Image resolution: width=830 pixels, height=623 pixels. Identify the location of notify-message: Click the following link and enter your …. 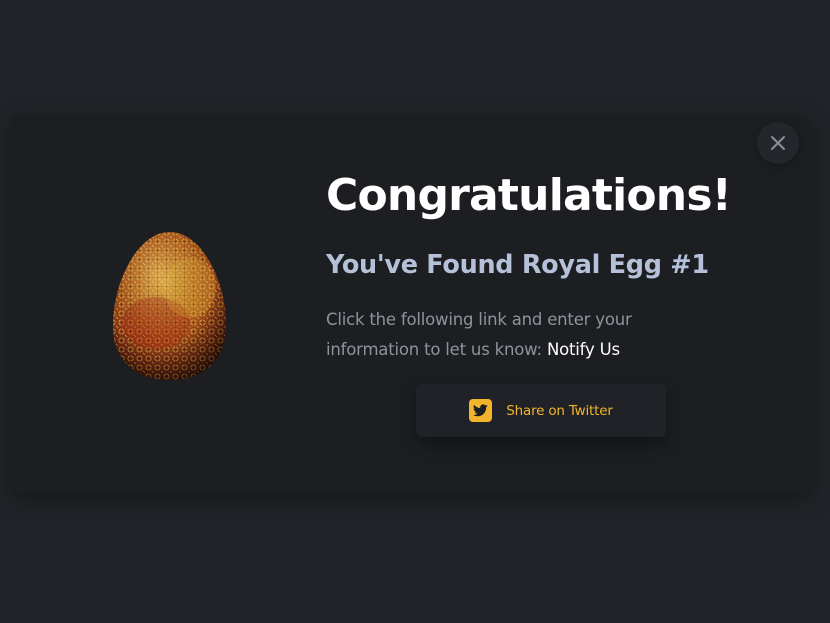
(521, 335).